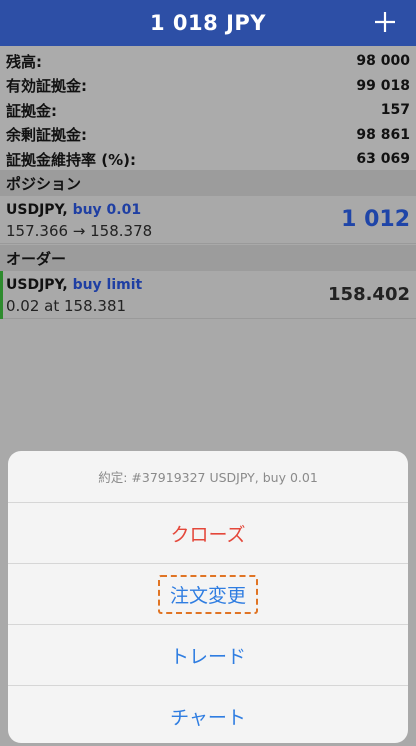  I want to click on order-symbol-name: USDJPY,, so click(37, 285).